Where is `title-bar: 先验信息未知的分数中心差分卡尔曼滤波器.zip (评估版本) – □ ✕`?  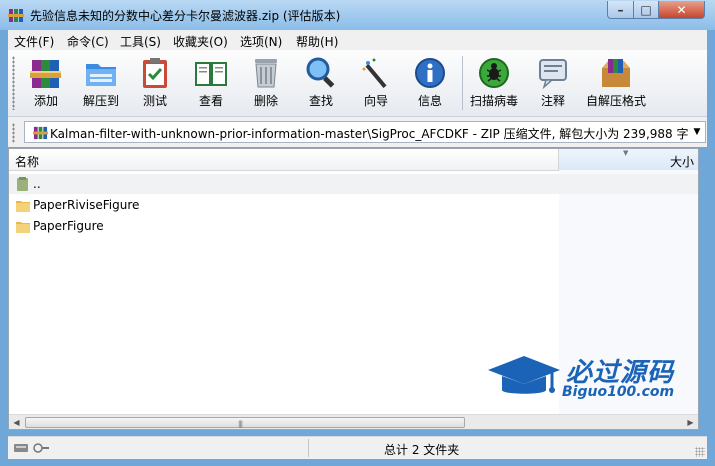
title-bar: 先验信息未知的分数中心差分卡尔曼滤波器.zip (评估版本) – □ ✕ is located at coordinates (357, 15).